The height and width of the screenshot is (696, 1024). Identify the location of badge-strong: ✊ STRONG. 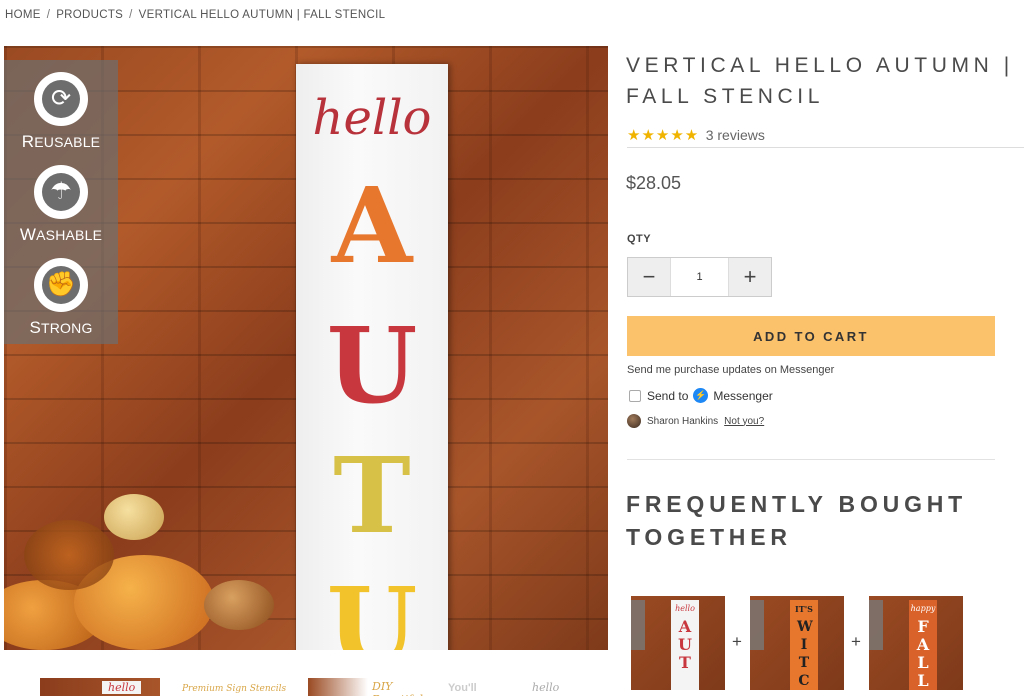
(61, 298).